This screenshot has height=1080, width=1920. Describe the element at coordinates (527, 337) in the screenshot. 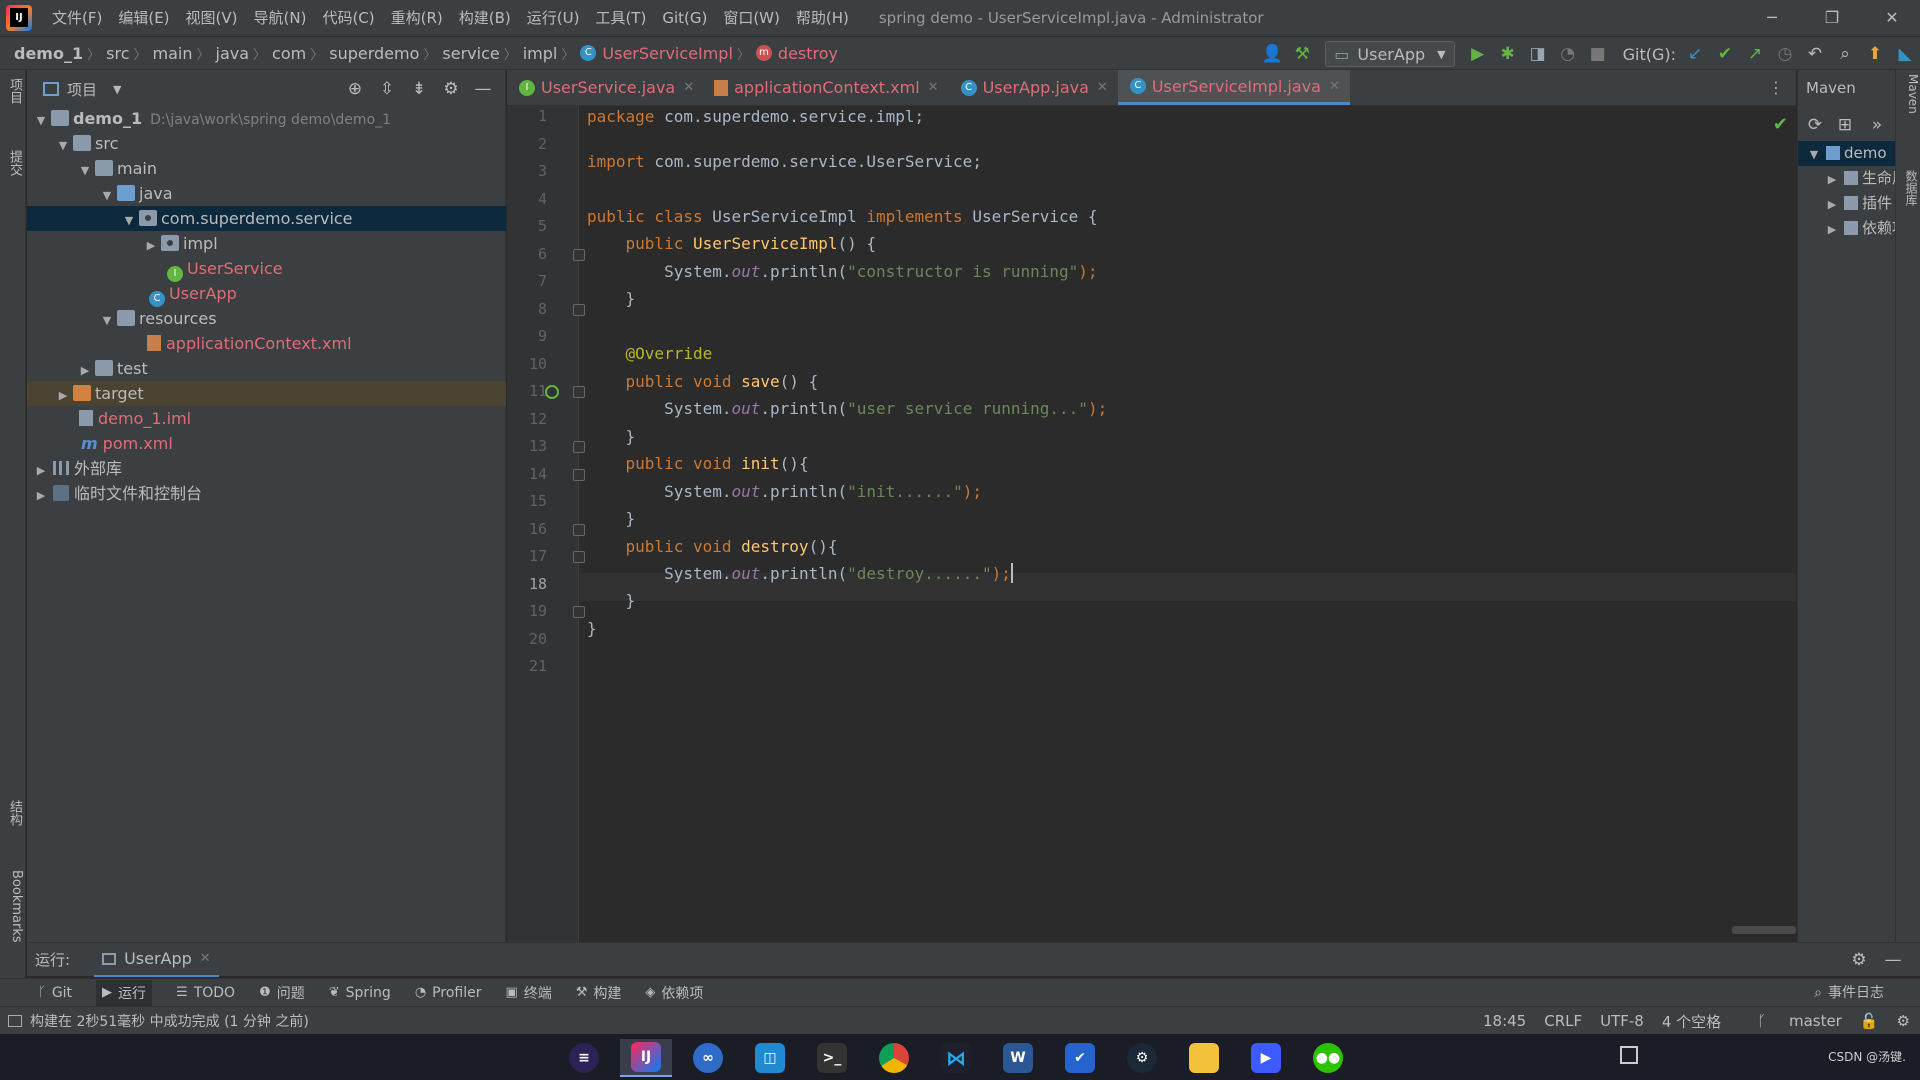

I see `line-number: 9` at that location.